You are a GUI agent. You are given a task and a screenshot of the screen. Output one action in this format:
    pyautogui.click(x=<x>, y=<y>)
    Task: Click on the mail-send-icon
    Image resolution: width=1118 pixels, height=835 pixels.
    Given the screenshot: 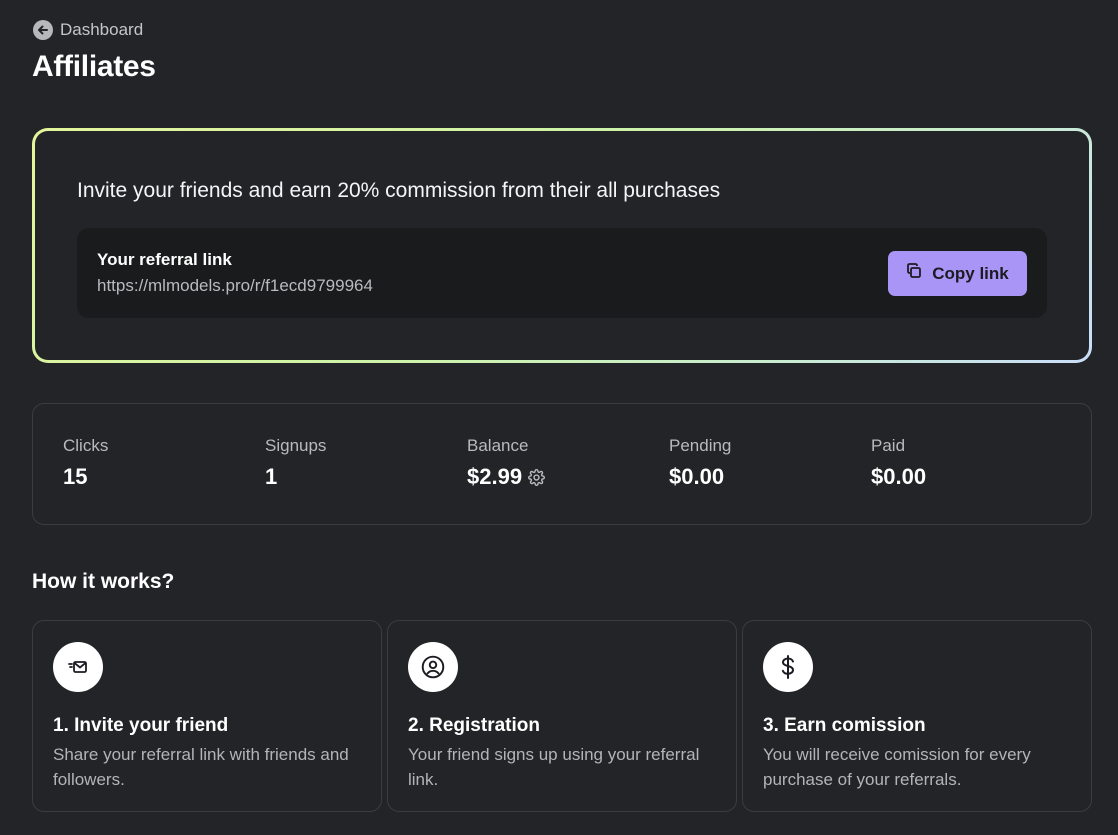 What is the action you would take?
    pyautogui.click(x=78, y=667)
    